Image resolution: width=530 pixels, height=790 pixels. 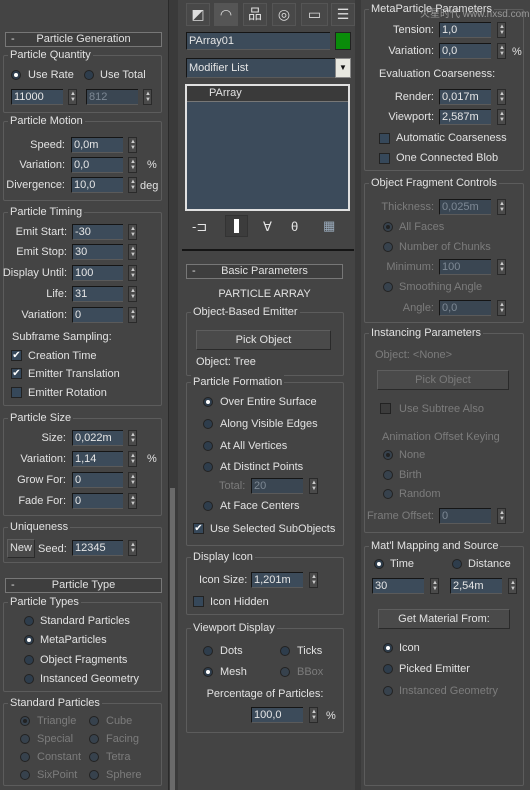 What do you see at coordinates (112, 97) in the screenshot?
I see `total-field: 812` at bounding box center [112, 97].